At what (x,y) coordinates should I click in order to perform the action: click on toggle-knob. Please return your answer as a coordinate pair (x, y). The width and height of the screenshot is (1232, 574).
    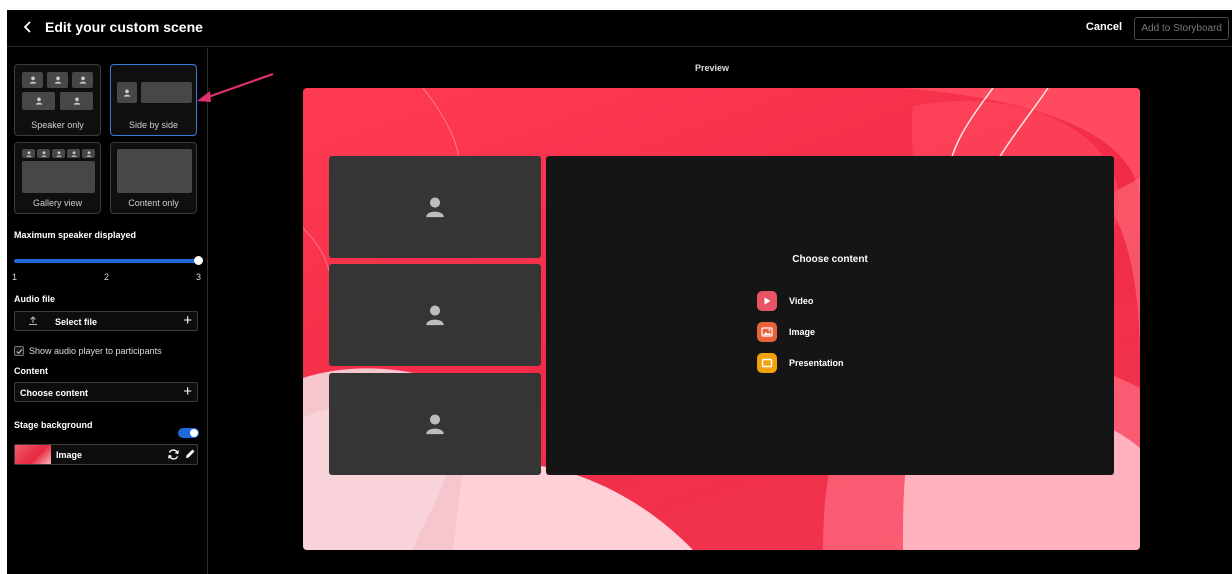
    Looking at the image, I should click on (194, 433).